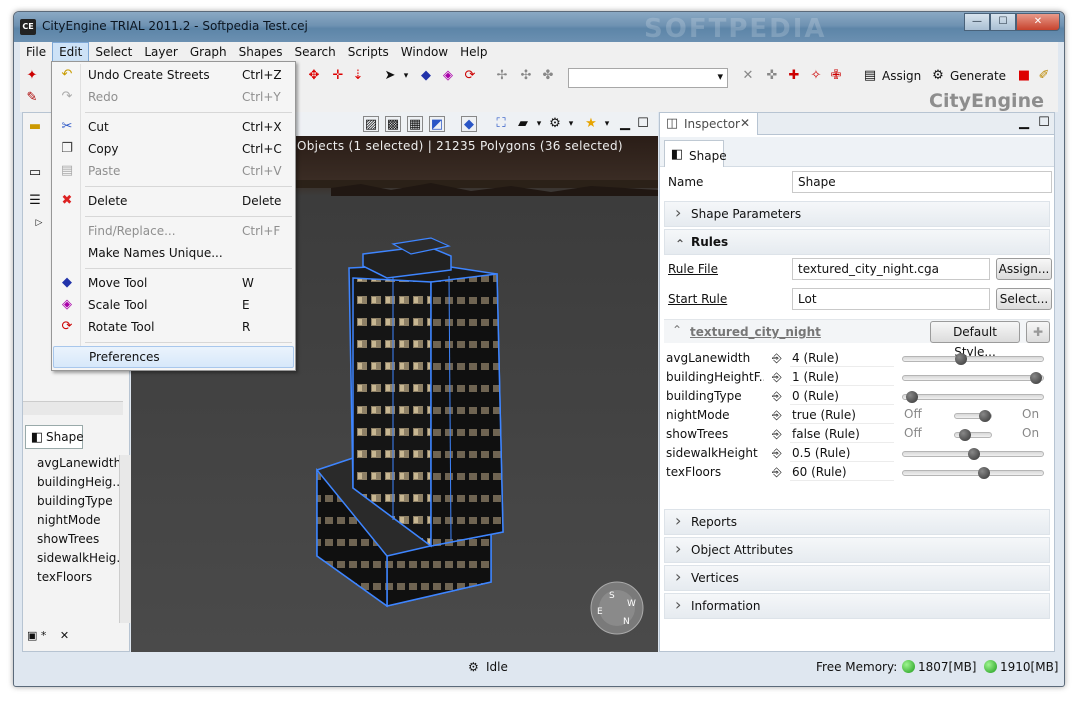 This screenshot has width=1086, height=708. What do you see at coordinates (208, 52) in the screenshot?
I see `menu-graph: Graph` at bounding box center [208, 52].